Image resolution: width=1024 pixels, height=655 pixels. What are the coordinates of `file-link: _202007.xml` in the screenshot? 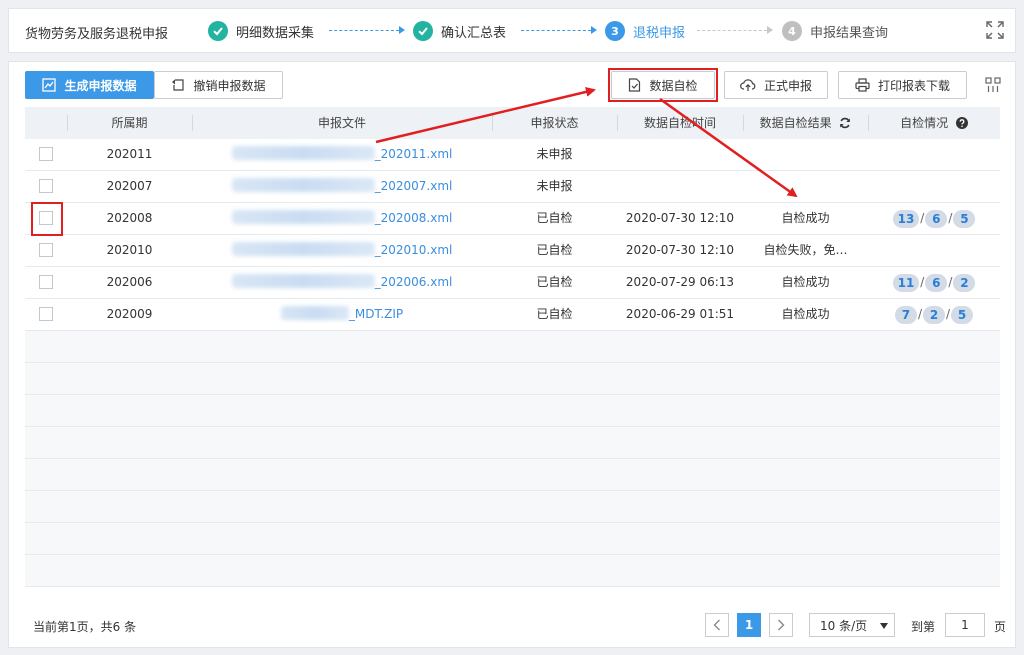 It's located at (341, 185).